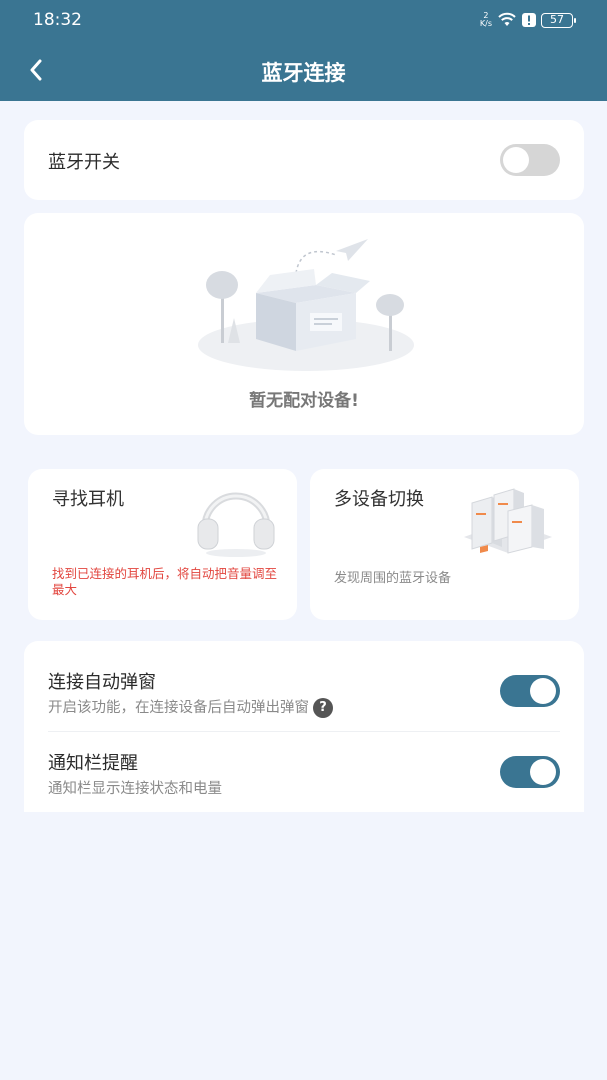 This screenshot has height=1080, width=607. What do you see at coordinates (304, 160) in the screenshot?
I see `bluetooth-switch-card: 蓝牙开关` at bounding box center [304, 160].